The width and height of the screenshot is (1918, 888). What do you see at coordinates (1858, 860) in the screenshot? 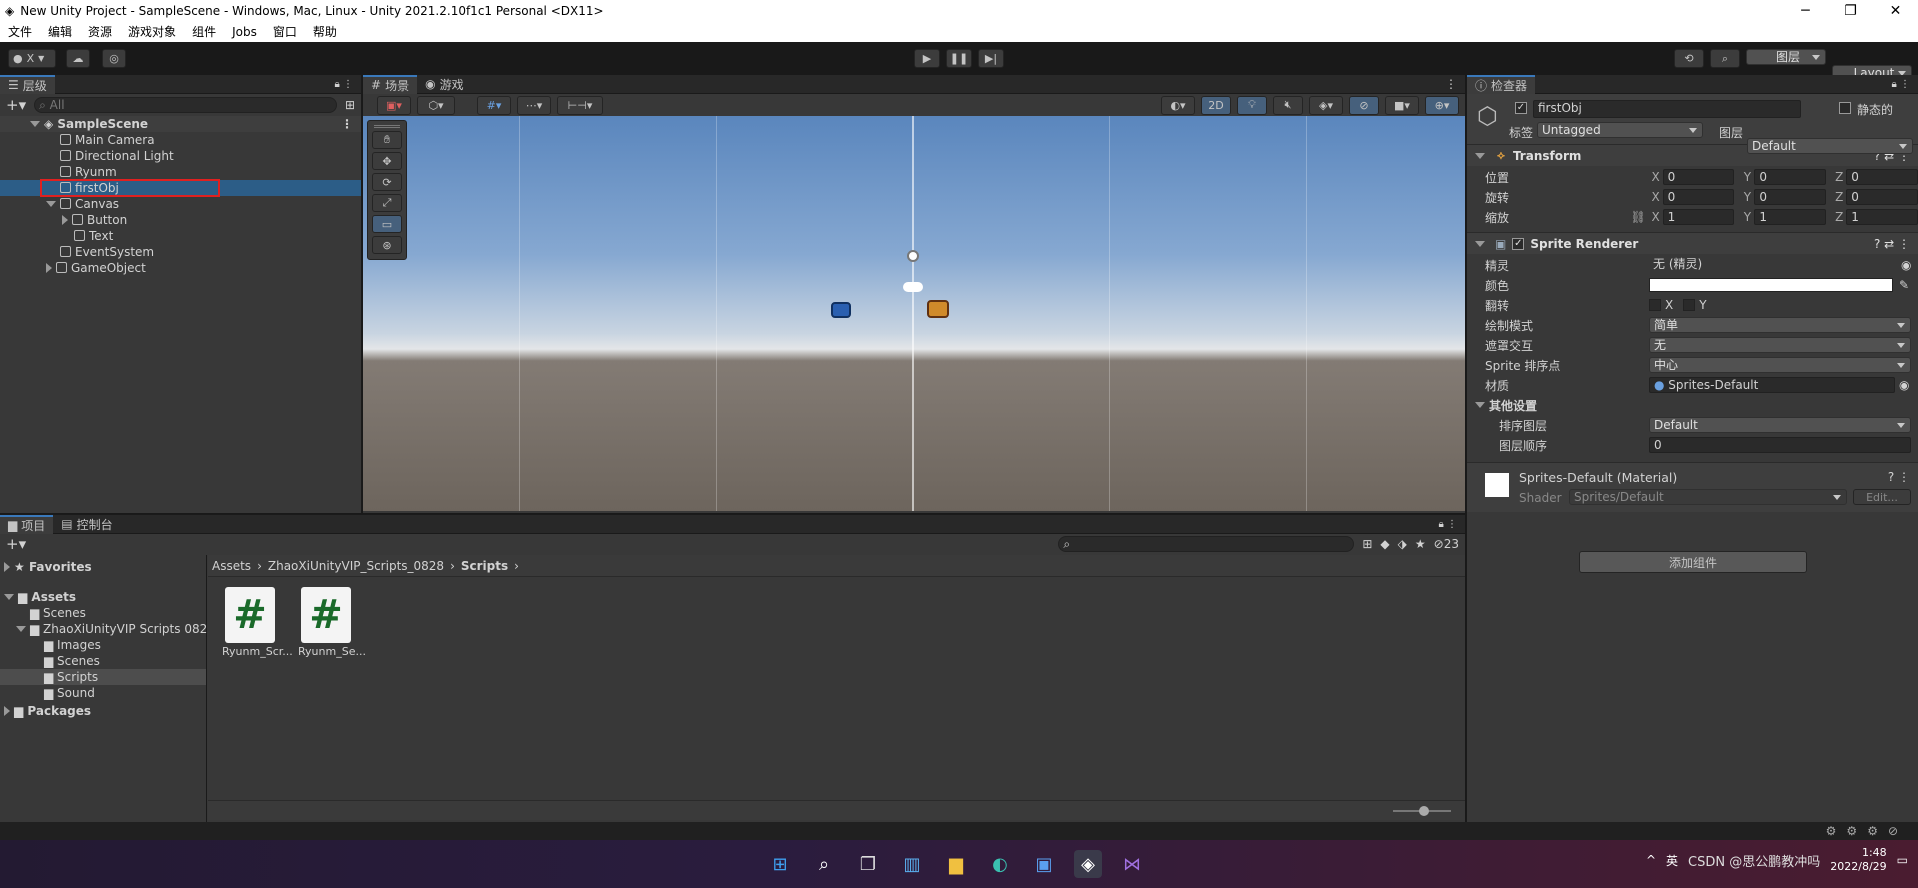
I see `clock: 1:48 2022/8/29` at bounding box center [1858, 860].